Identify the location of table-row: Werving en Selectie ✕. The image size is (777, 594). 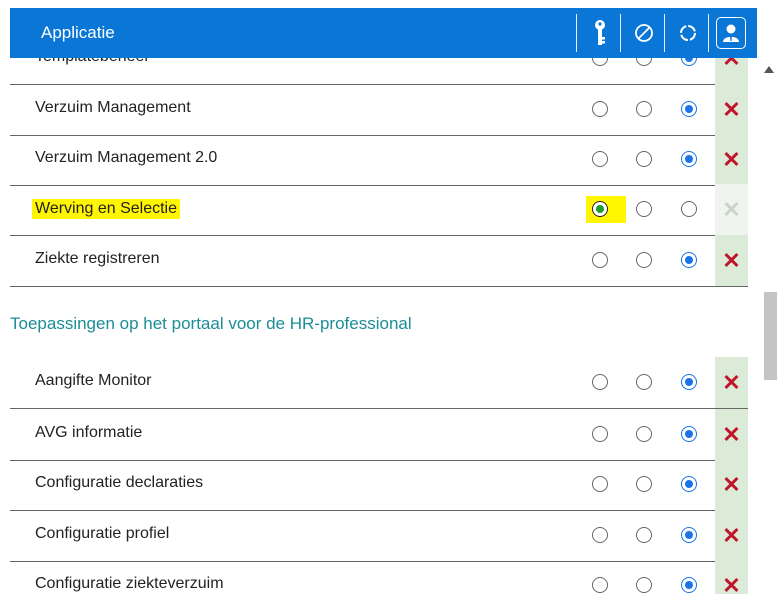
(379, 210).